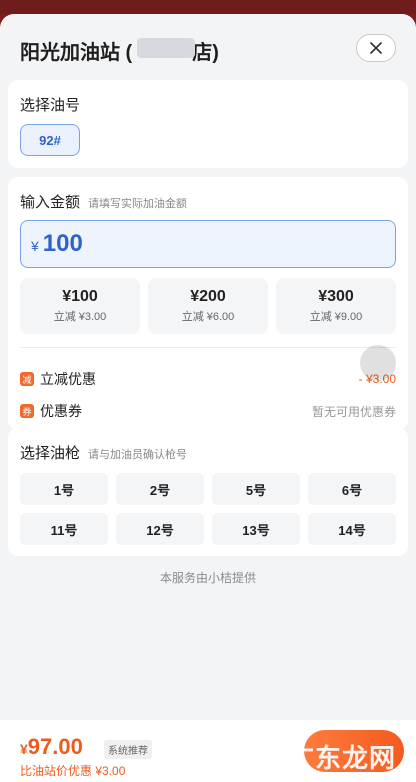 This screenshot has height=782, width=416. I want to click on amount-title: 输入金额, so click(50, 202).